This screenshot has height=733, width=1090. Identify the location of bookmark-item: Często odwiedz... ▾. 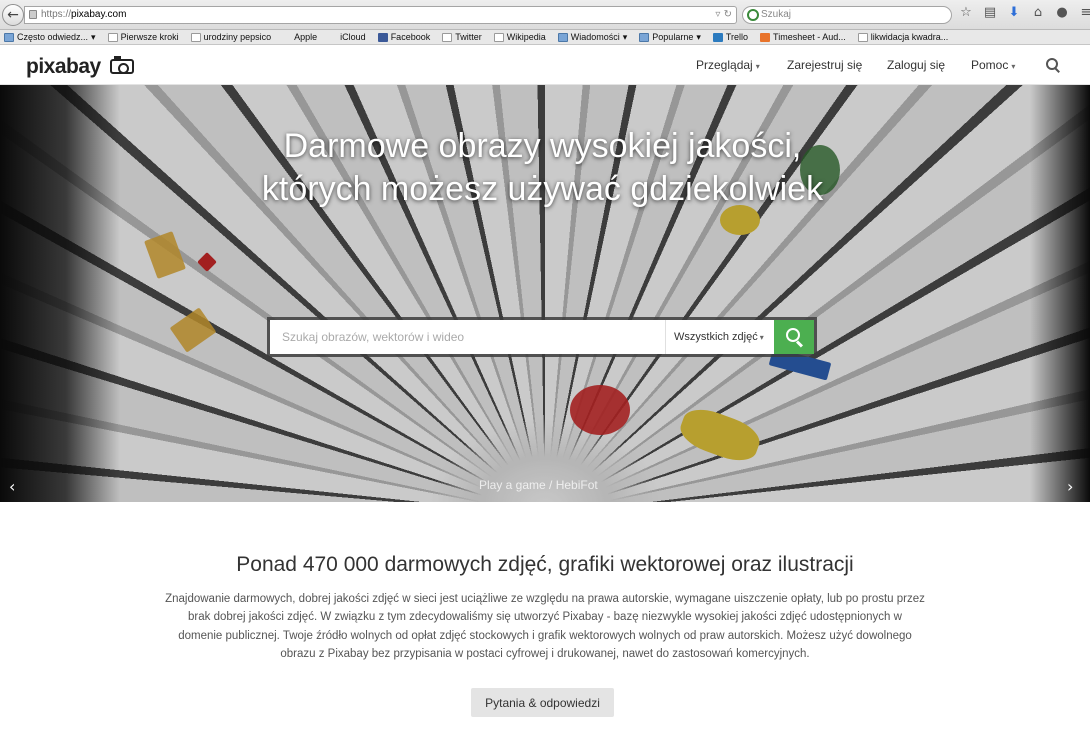
(50, 37).